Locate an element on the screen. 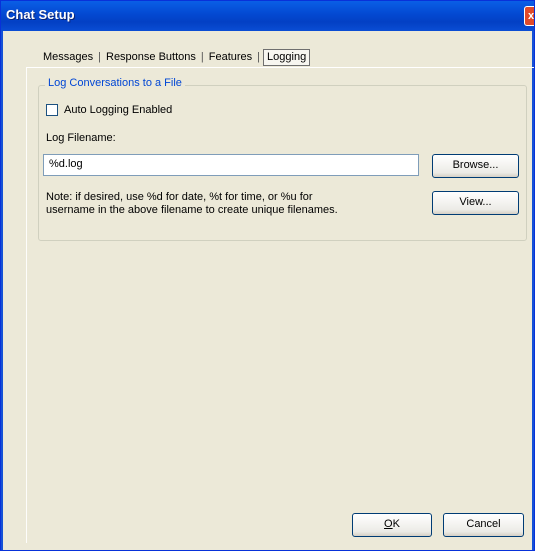 This screenshot has height=552, width=536. ok-button: OK is located at coordinates (392, 525).